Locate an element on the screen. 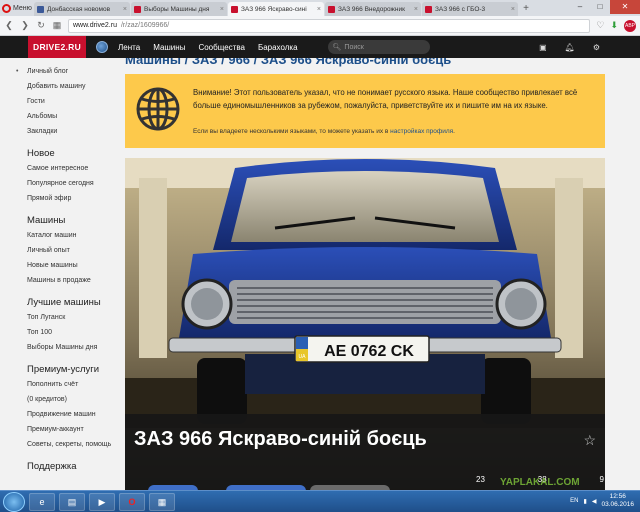 The height and width of the screenshot is (512, 640). browser-menu-button: Меню is located at coordinates (17, 8).